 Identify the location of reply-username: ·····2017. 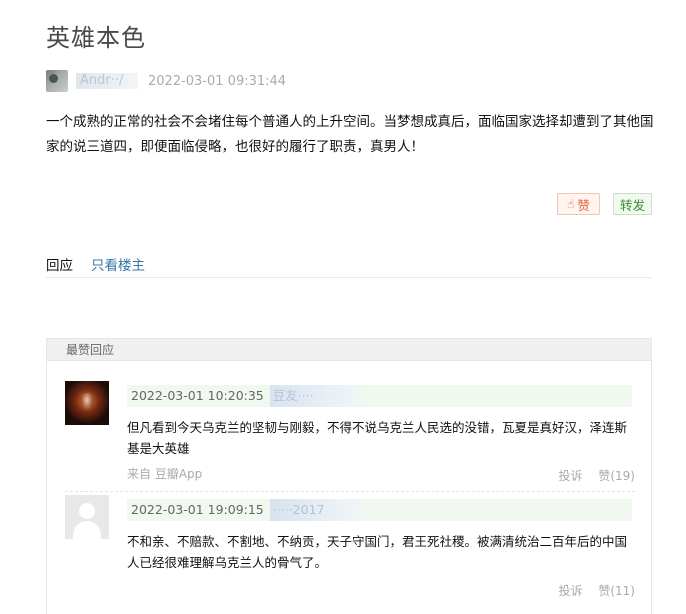
(317, 510).